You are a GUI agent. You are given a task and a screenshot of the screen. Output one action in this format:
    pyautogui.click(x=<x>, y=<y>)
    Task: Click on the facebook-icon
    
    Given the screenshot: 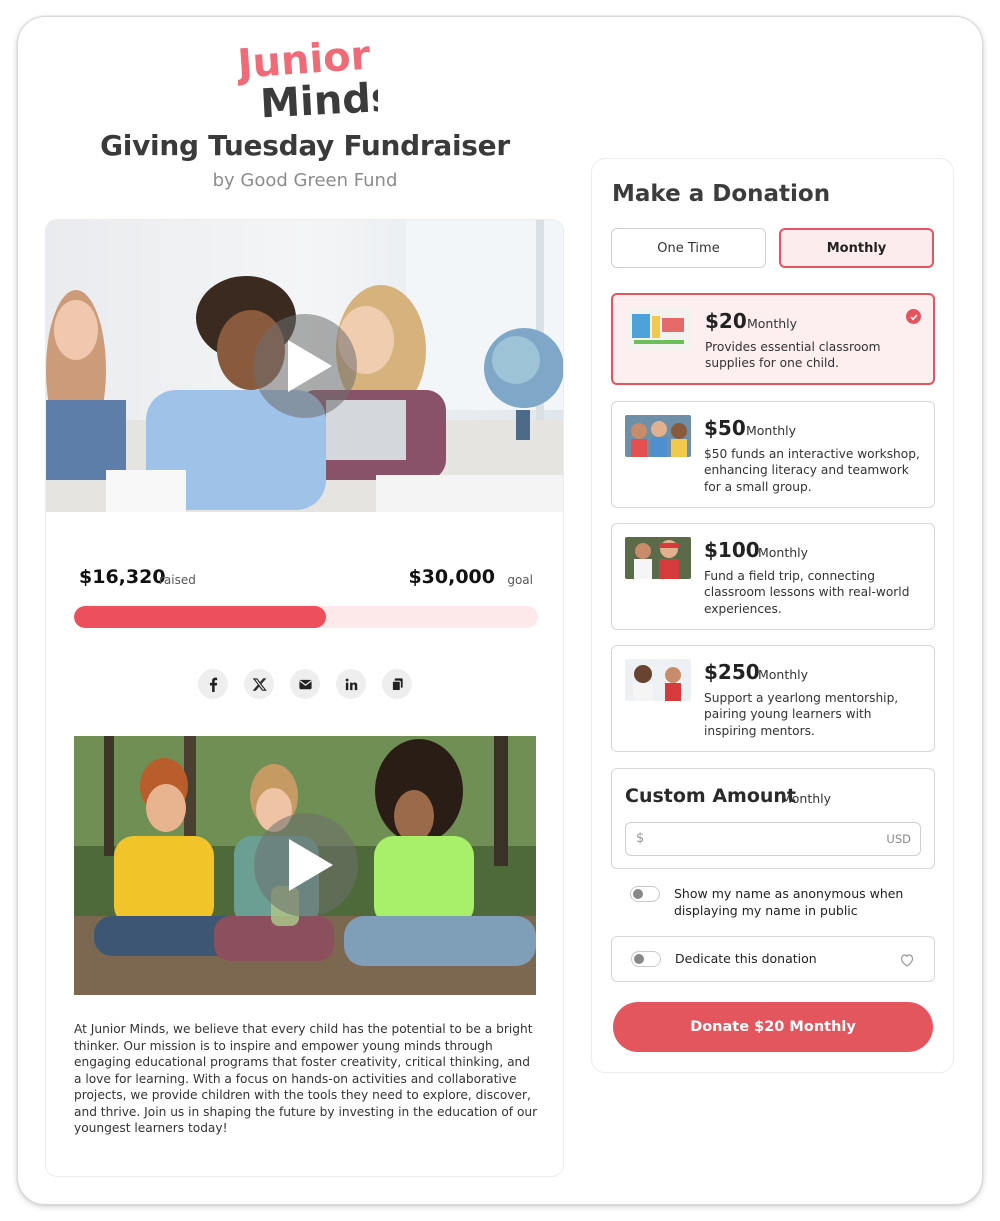 What is the action you would take?
    pyautogui.click(x=213, y=684)
    